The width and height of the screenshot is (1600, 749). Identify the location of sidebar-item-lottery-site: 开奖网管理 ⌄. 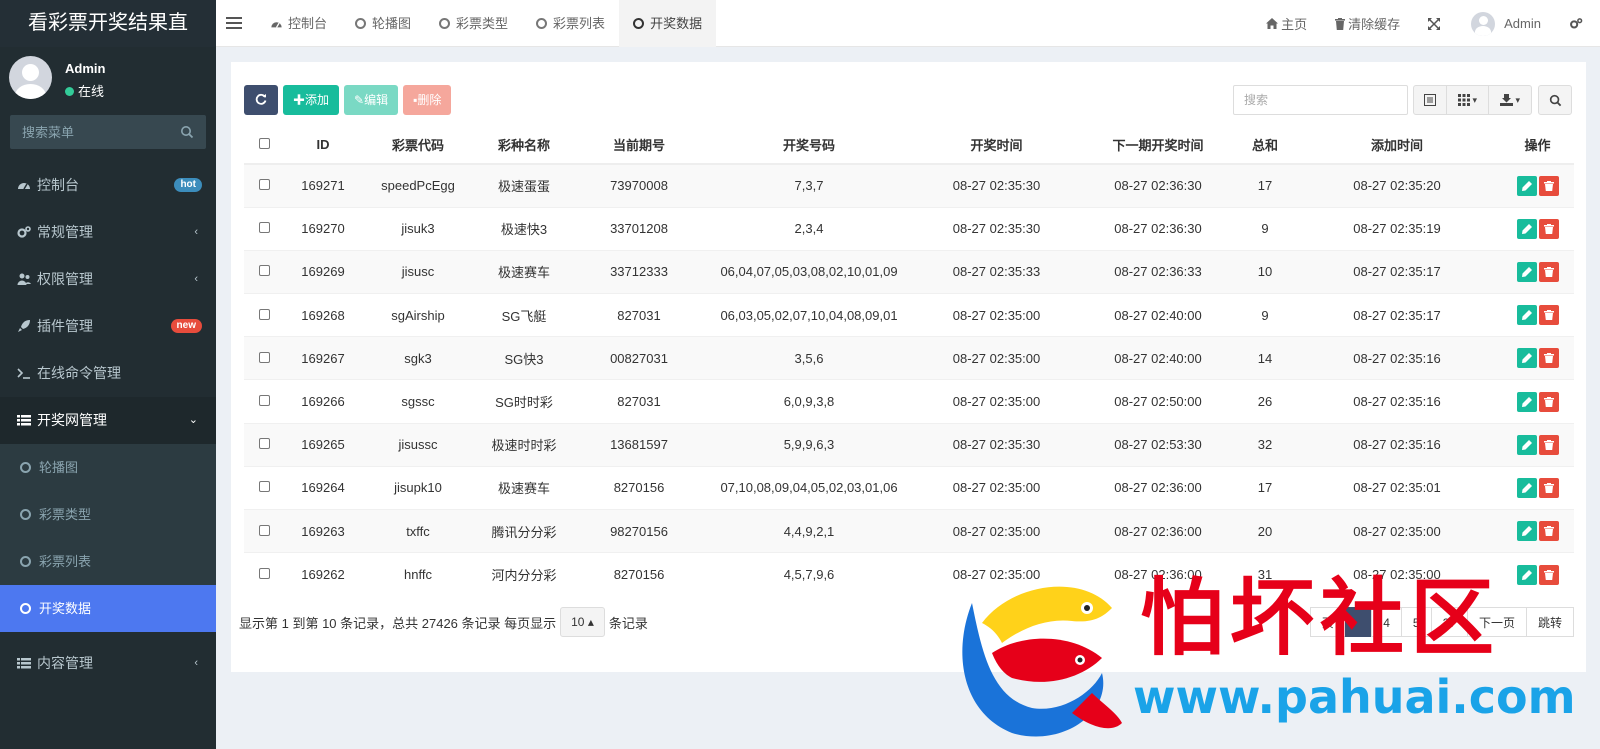
(108, 420).